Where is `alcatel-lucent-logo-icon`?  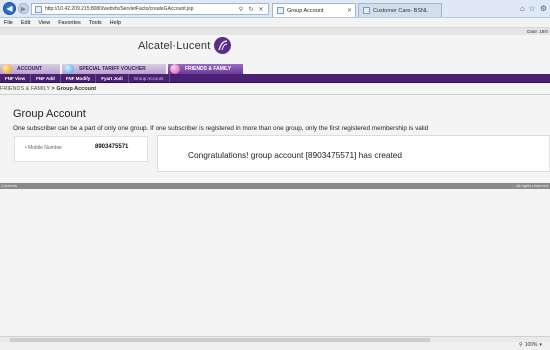
alcatel-lucent-logo-icon is located at coordinates (222, 45).